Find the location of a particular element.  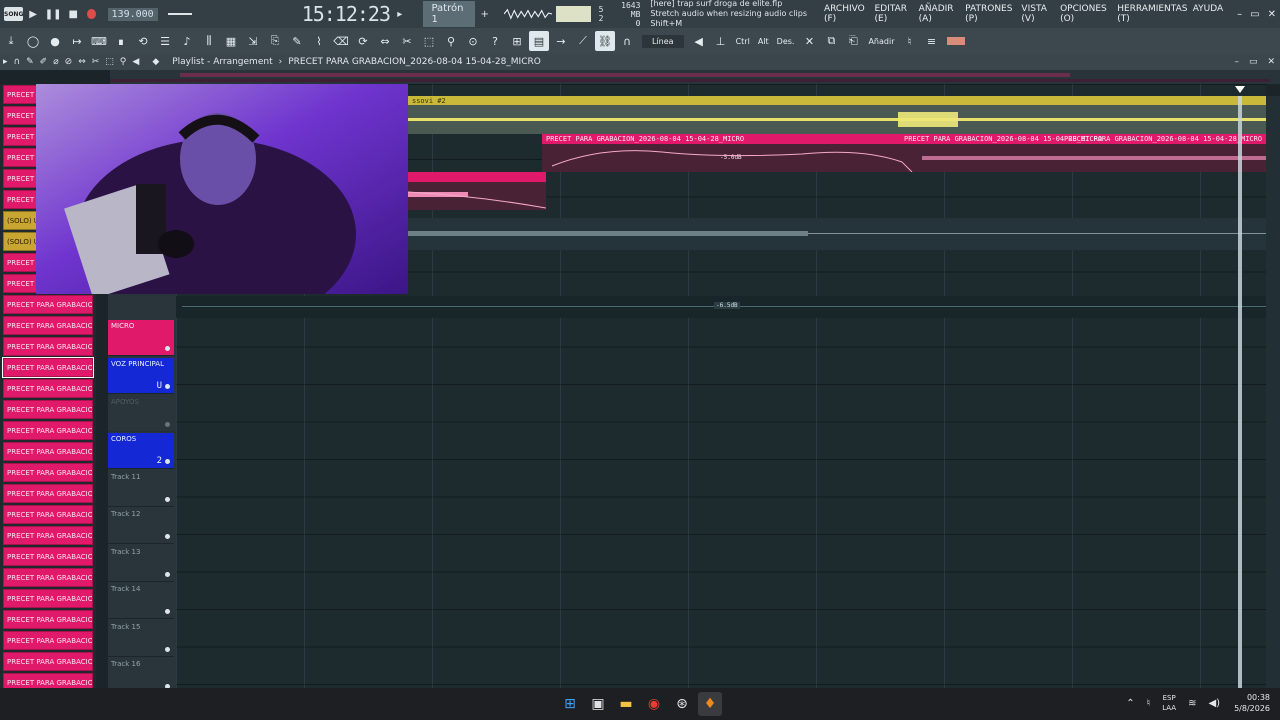

automation-lane: -6.5dB is located at coordinates (721, 307).